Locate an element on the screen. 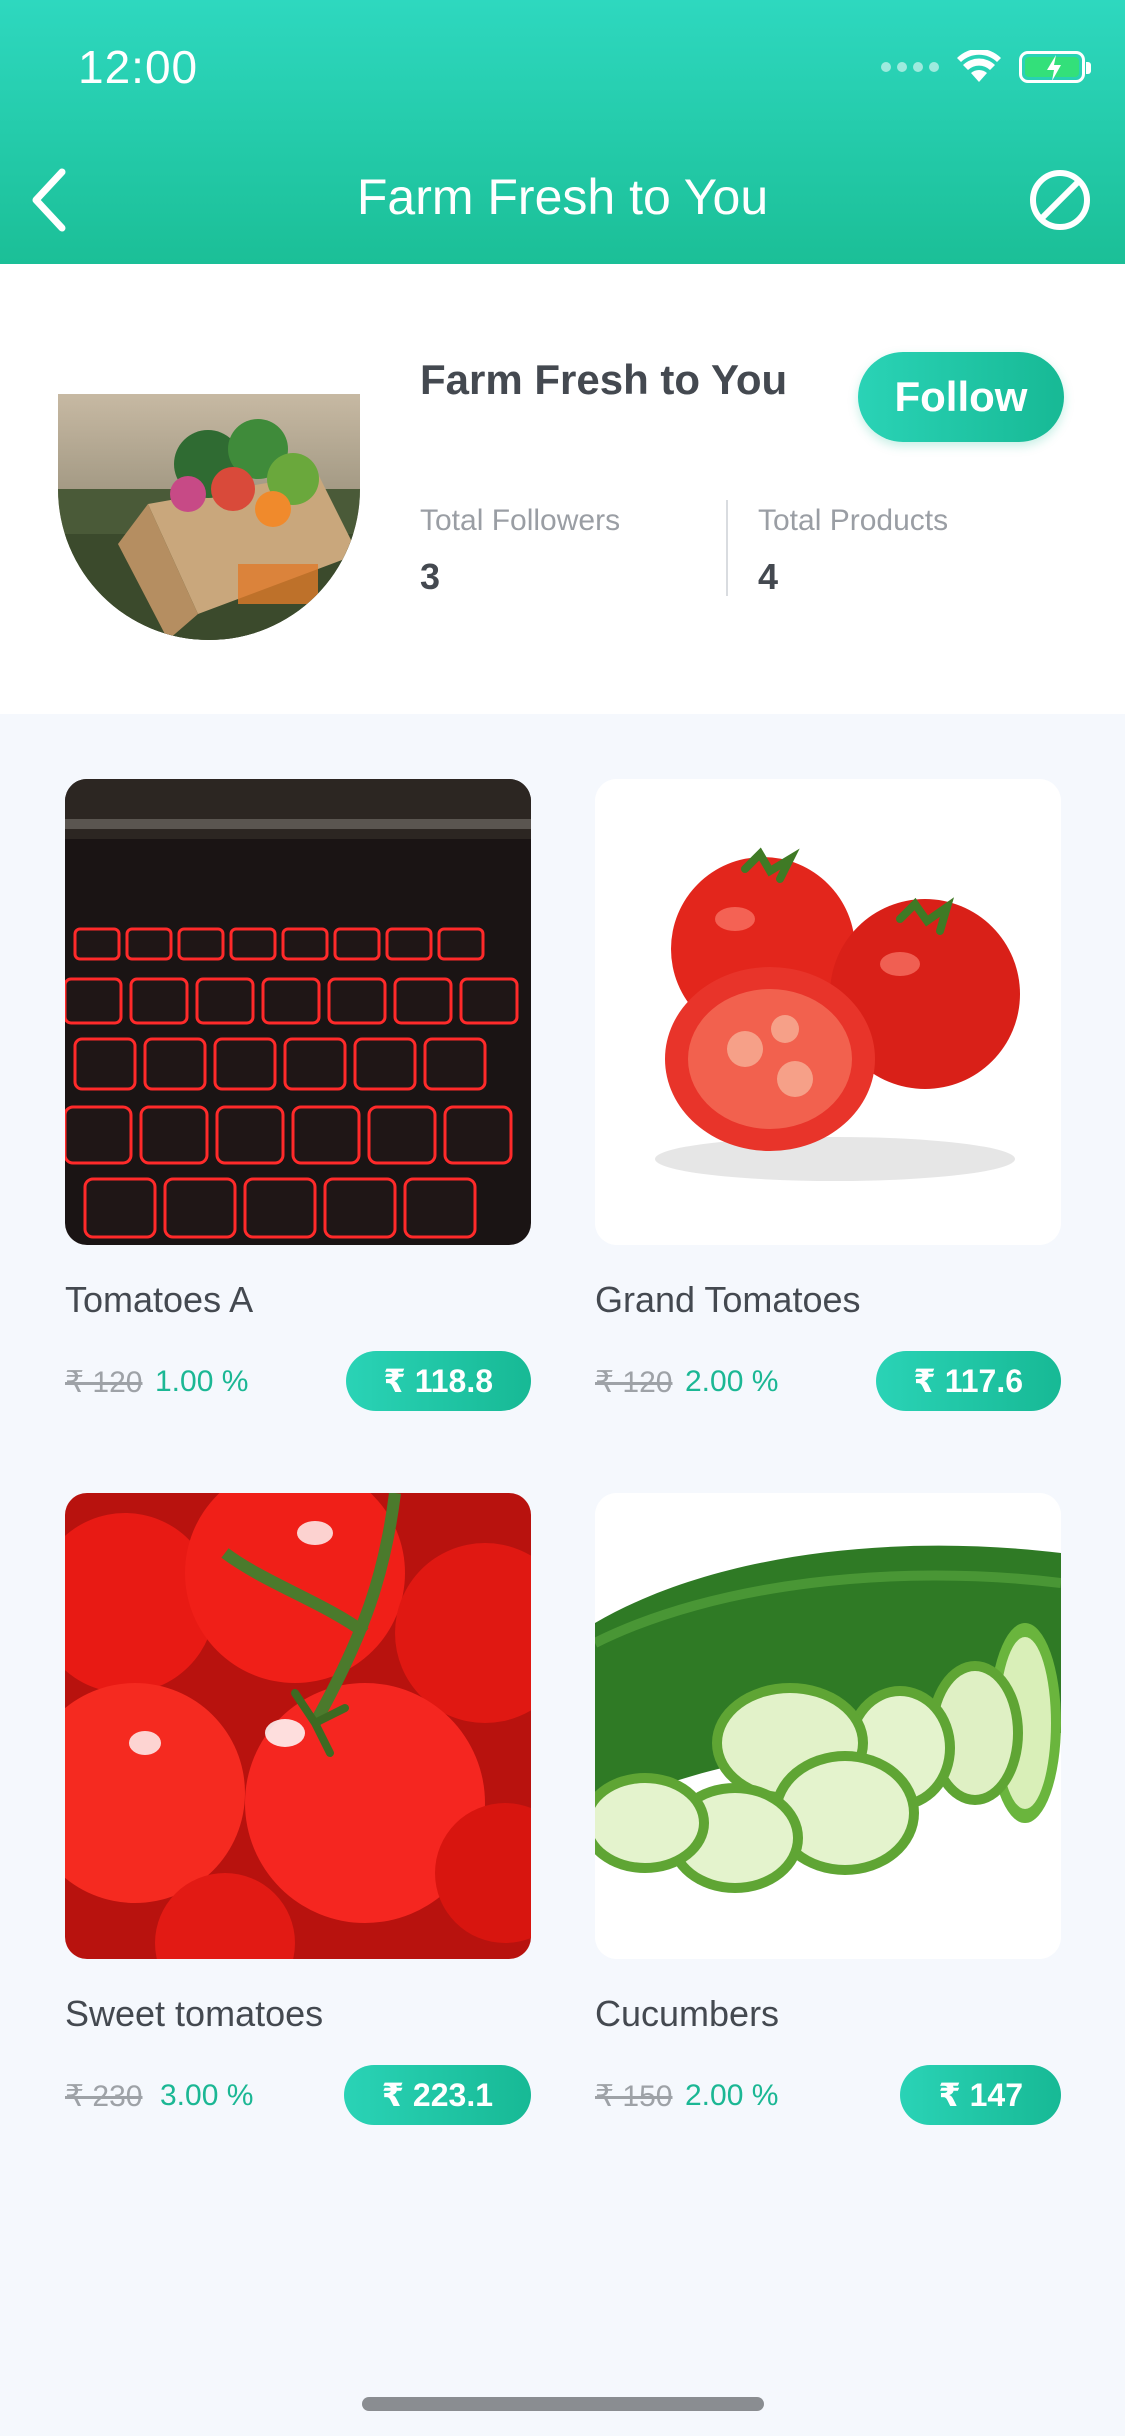 Image resolution: width=1125 pixels, height=2436 pixels. product-image-tomatoes is located at coordinates (828, 1012).